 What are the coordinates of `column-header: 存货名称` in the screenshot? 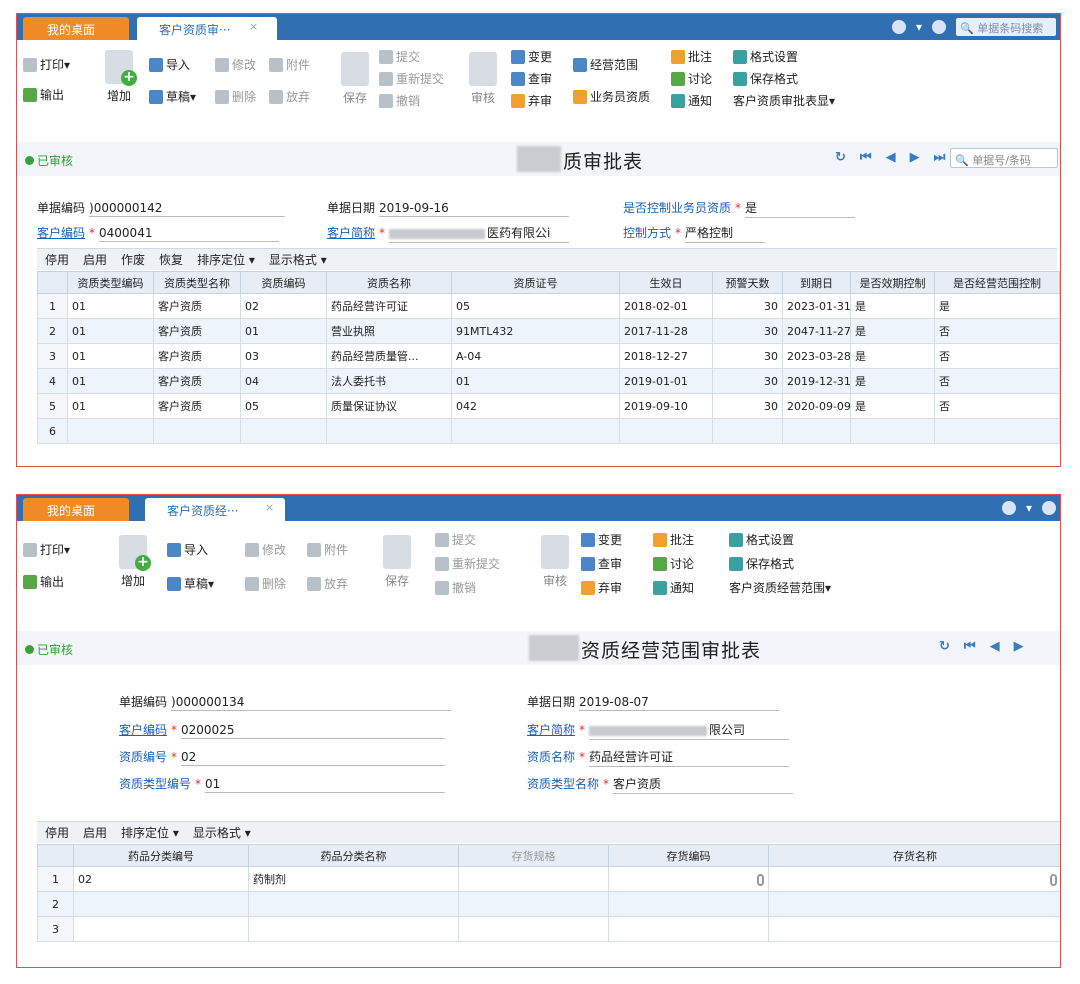 It's located at (914, 855).